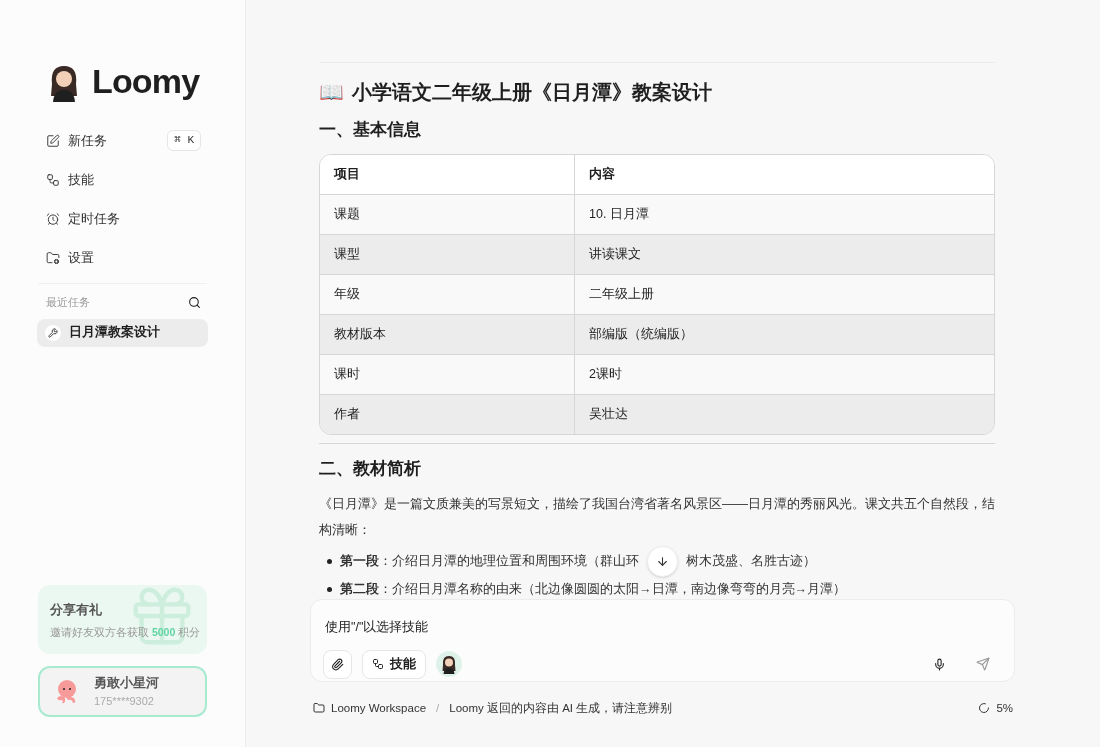  Describe the element at coordinates (122, 619) in the screenshot. I see `promo-card: 分享有礼 邀请好友双方各获取 5000 积分` at that location.